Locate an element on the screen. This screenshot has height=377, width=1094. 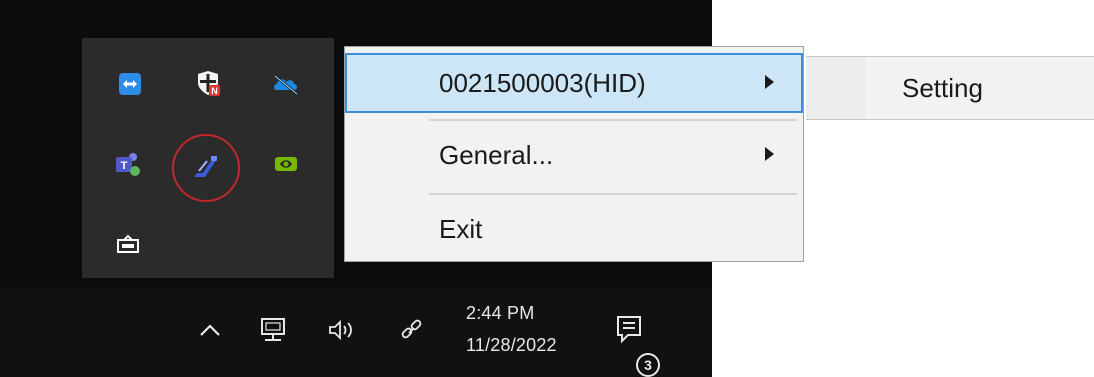
svg-text: N is located at coordinates (214, 91).